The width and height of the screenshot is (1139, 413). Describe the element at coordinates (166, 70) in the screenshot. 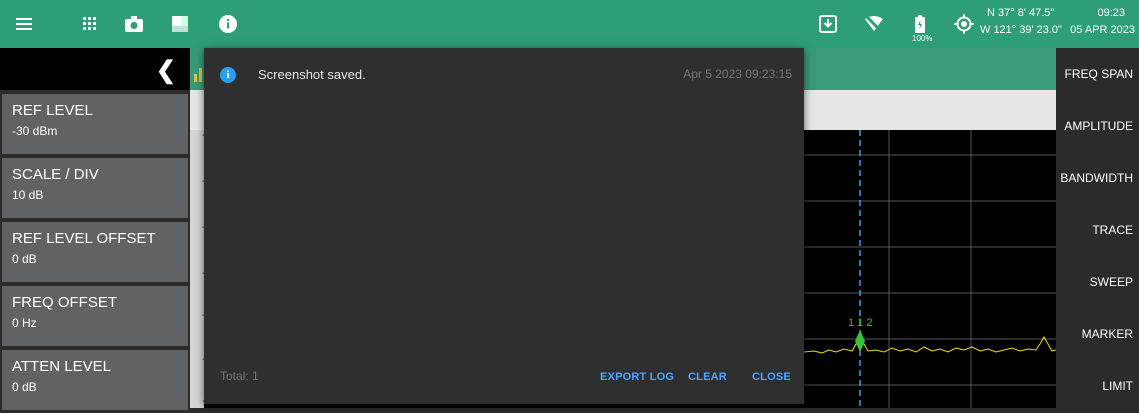

I see `chevron-left-icon: ❮` at that location.